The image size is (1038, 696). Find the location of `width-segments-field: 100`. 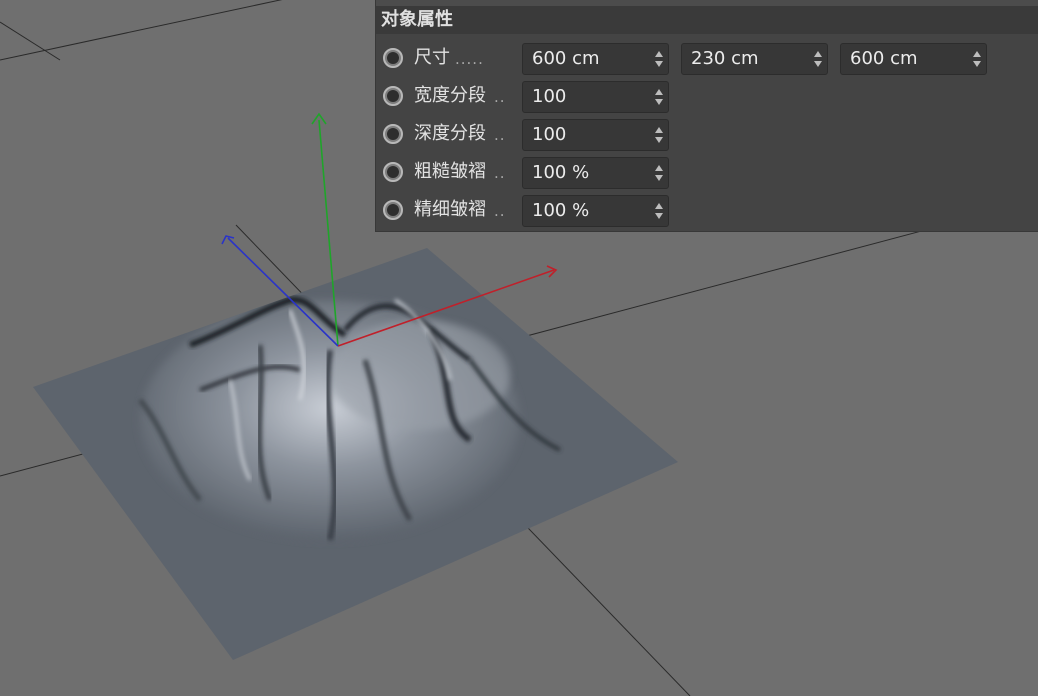

width-segments-field: 100 is located at coordinates (595, 97).